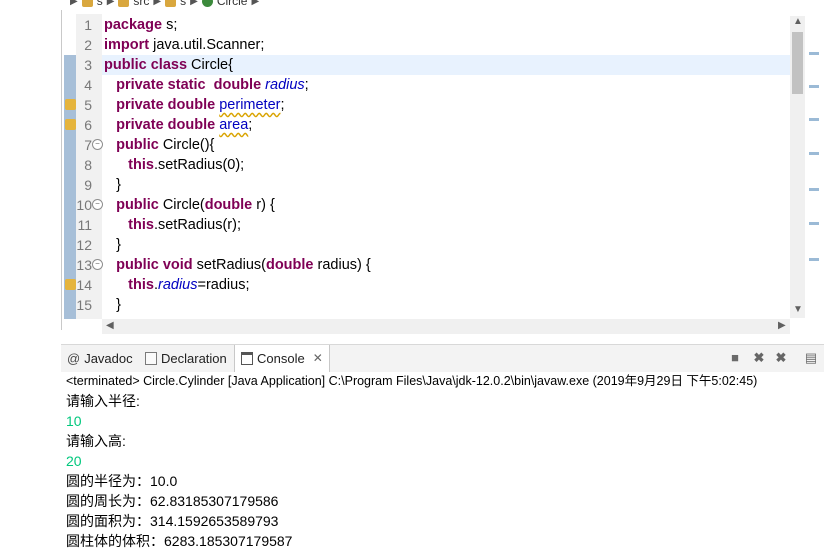  I want to click on declaration-icon, so click(151, 358).